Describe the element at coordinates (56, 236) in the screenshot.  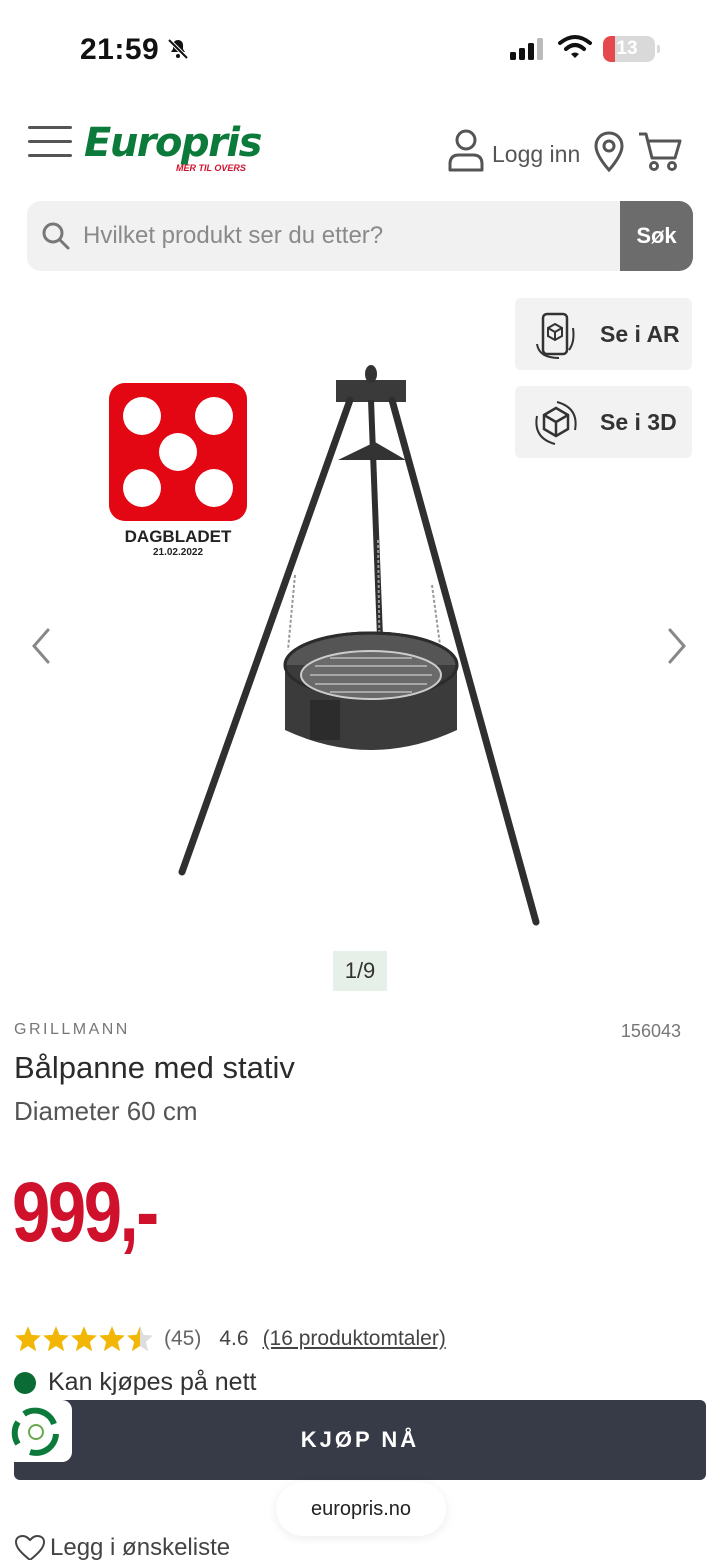
I see `search-icon` at that location.